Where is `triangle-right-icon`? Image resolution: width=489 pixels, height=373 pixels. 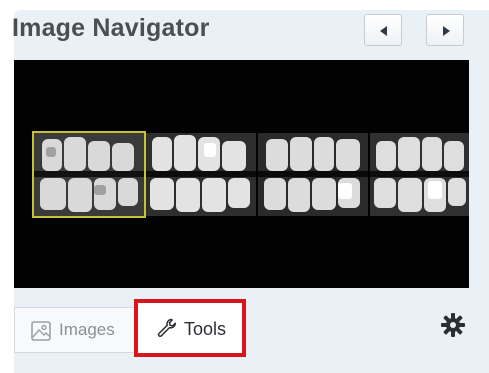 triangle-right-icon is located at coordinates (446, 31).